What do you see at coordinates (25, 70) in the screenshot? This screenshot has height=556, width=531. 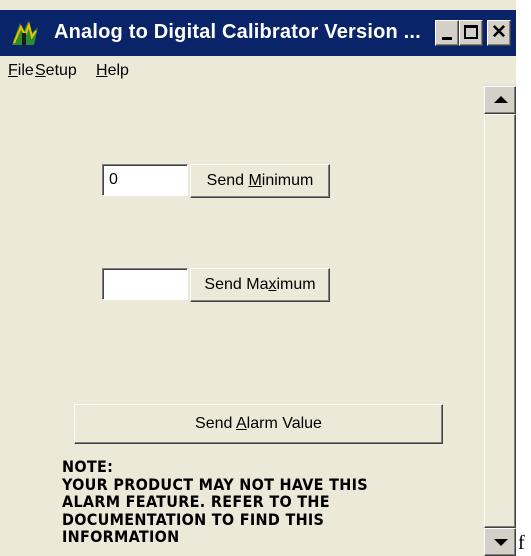 I see `menu-file-label: ile` at bounding box center [25, 70].